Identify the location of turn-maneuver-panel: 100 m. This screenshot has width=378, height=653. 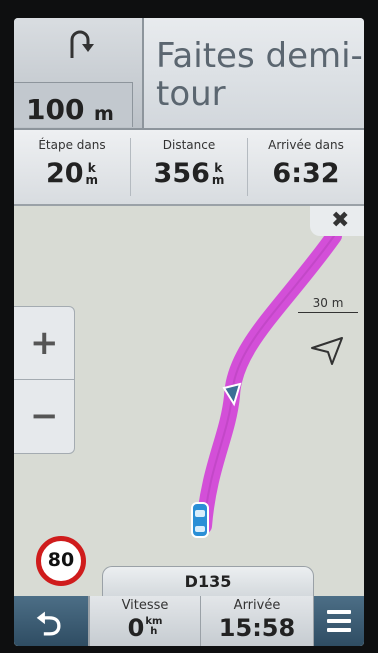
(79, 74).